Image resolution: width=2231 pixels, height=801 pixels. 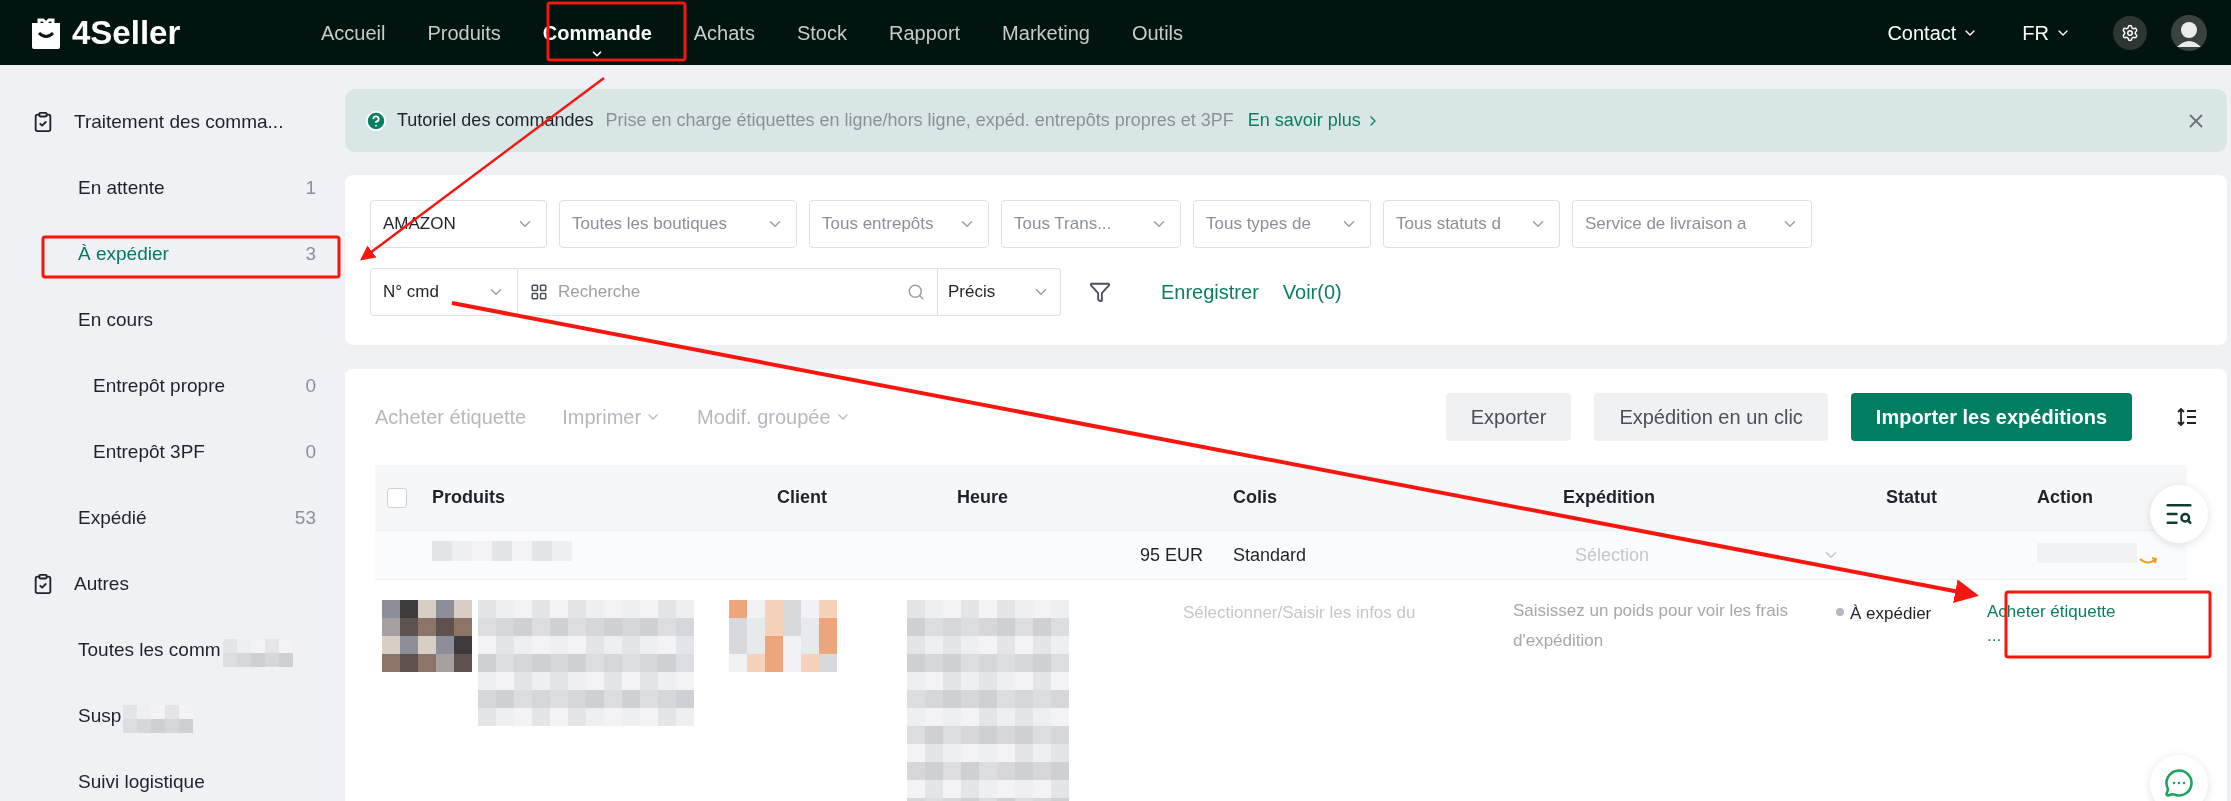 I want to click on nav-tab: Achats, so click(x=724, y=32).